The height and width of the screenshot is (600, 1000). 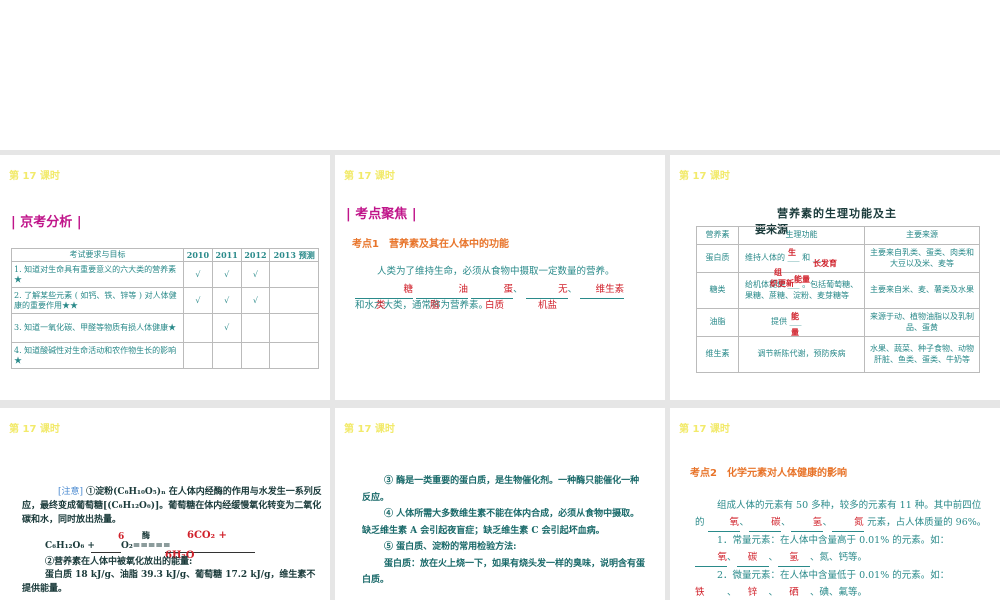 What do you see at coordinates (842, 558) in the screenshot?
I see `blanks-line: 氧、碳、氢、氮、钙等。` at bounding box center [842, 558].